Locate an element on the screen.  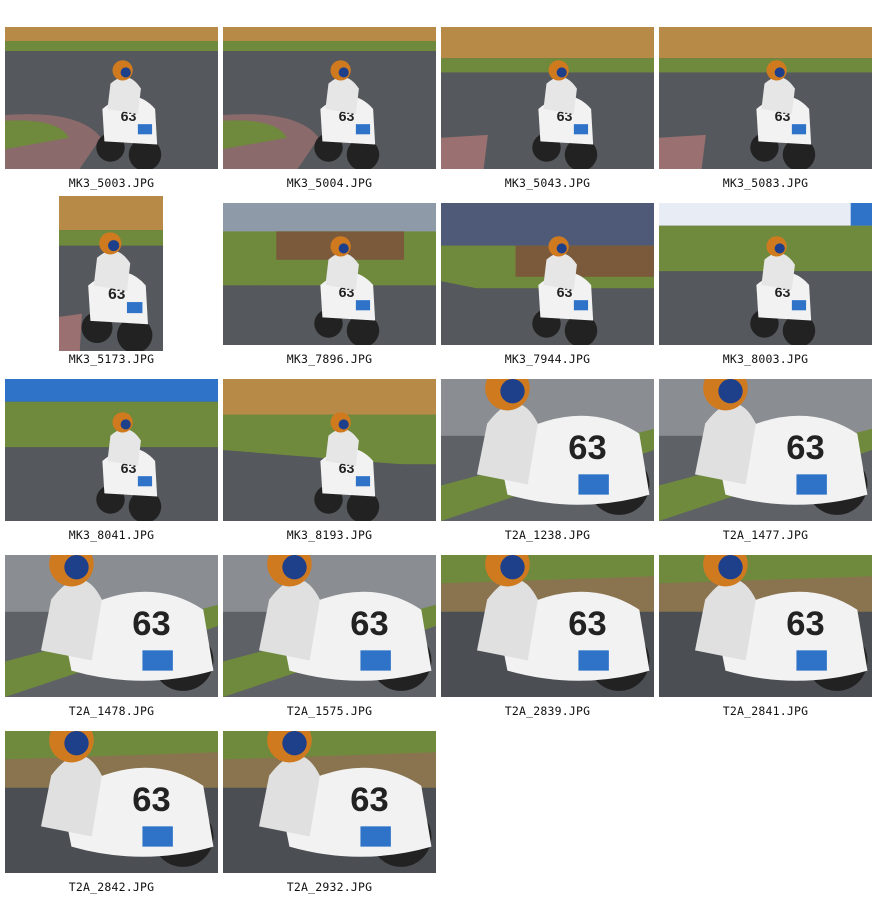
thumbnail-filename: MK3_7896.JPG is located at coordinates (329, 359).